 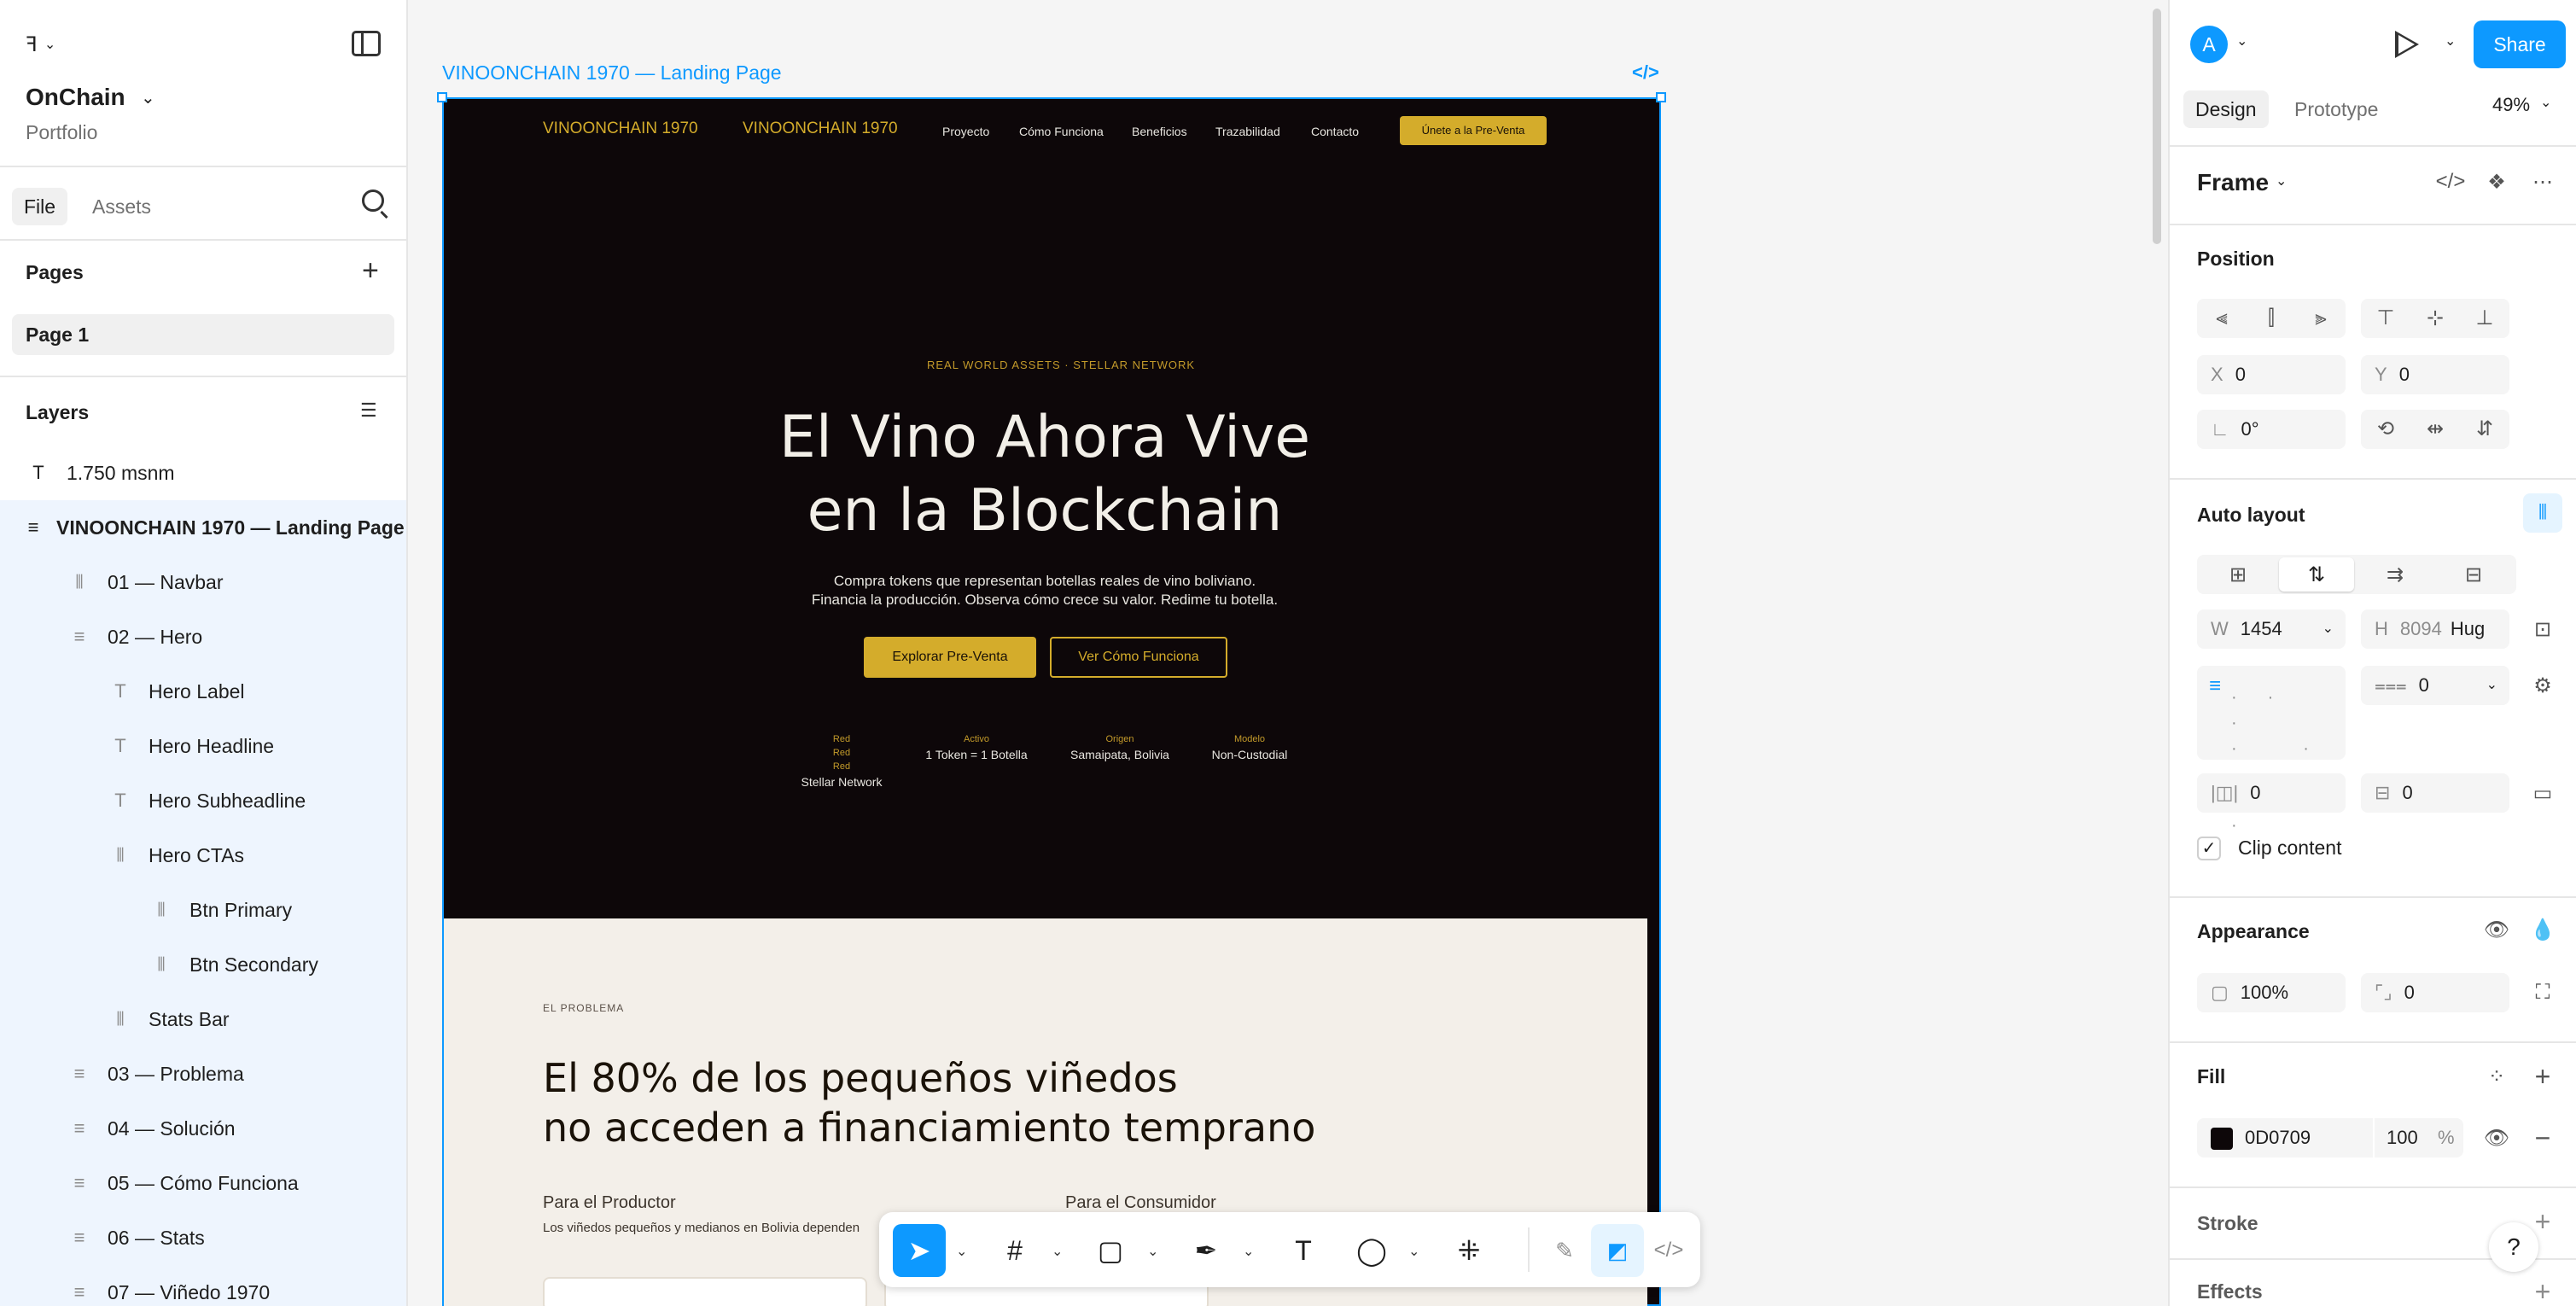 What do you see at coordinates (2542, 629) in the screenshot?
I see `resize-to-fit-icon: ⊡` at bounding box center [2542, 629].